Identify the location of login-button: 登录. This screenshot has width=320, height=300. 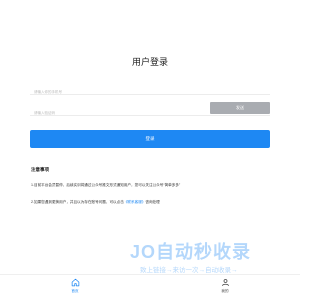
(150, 139).